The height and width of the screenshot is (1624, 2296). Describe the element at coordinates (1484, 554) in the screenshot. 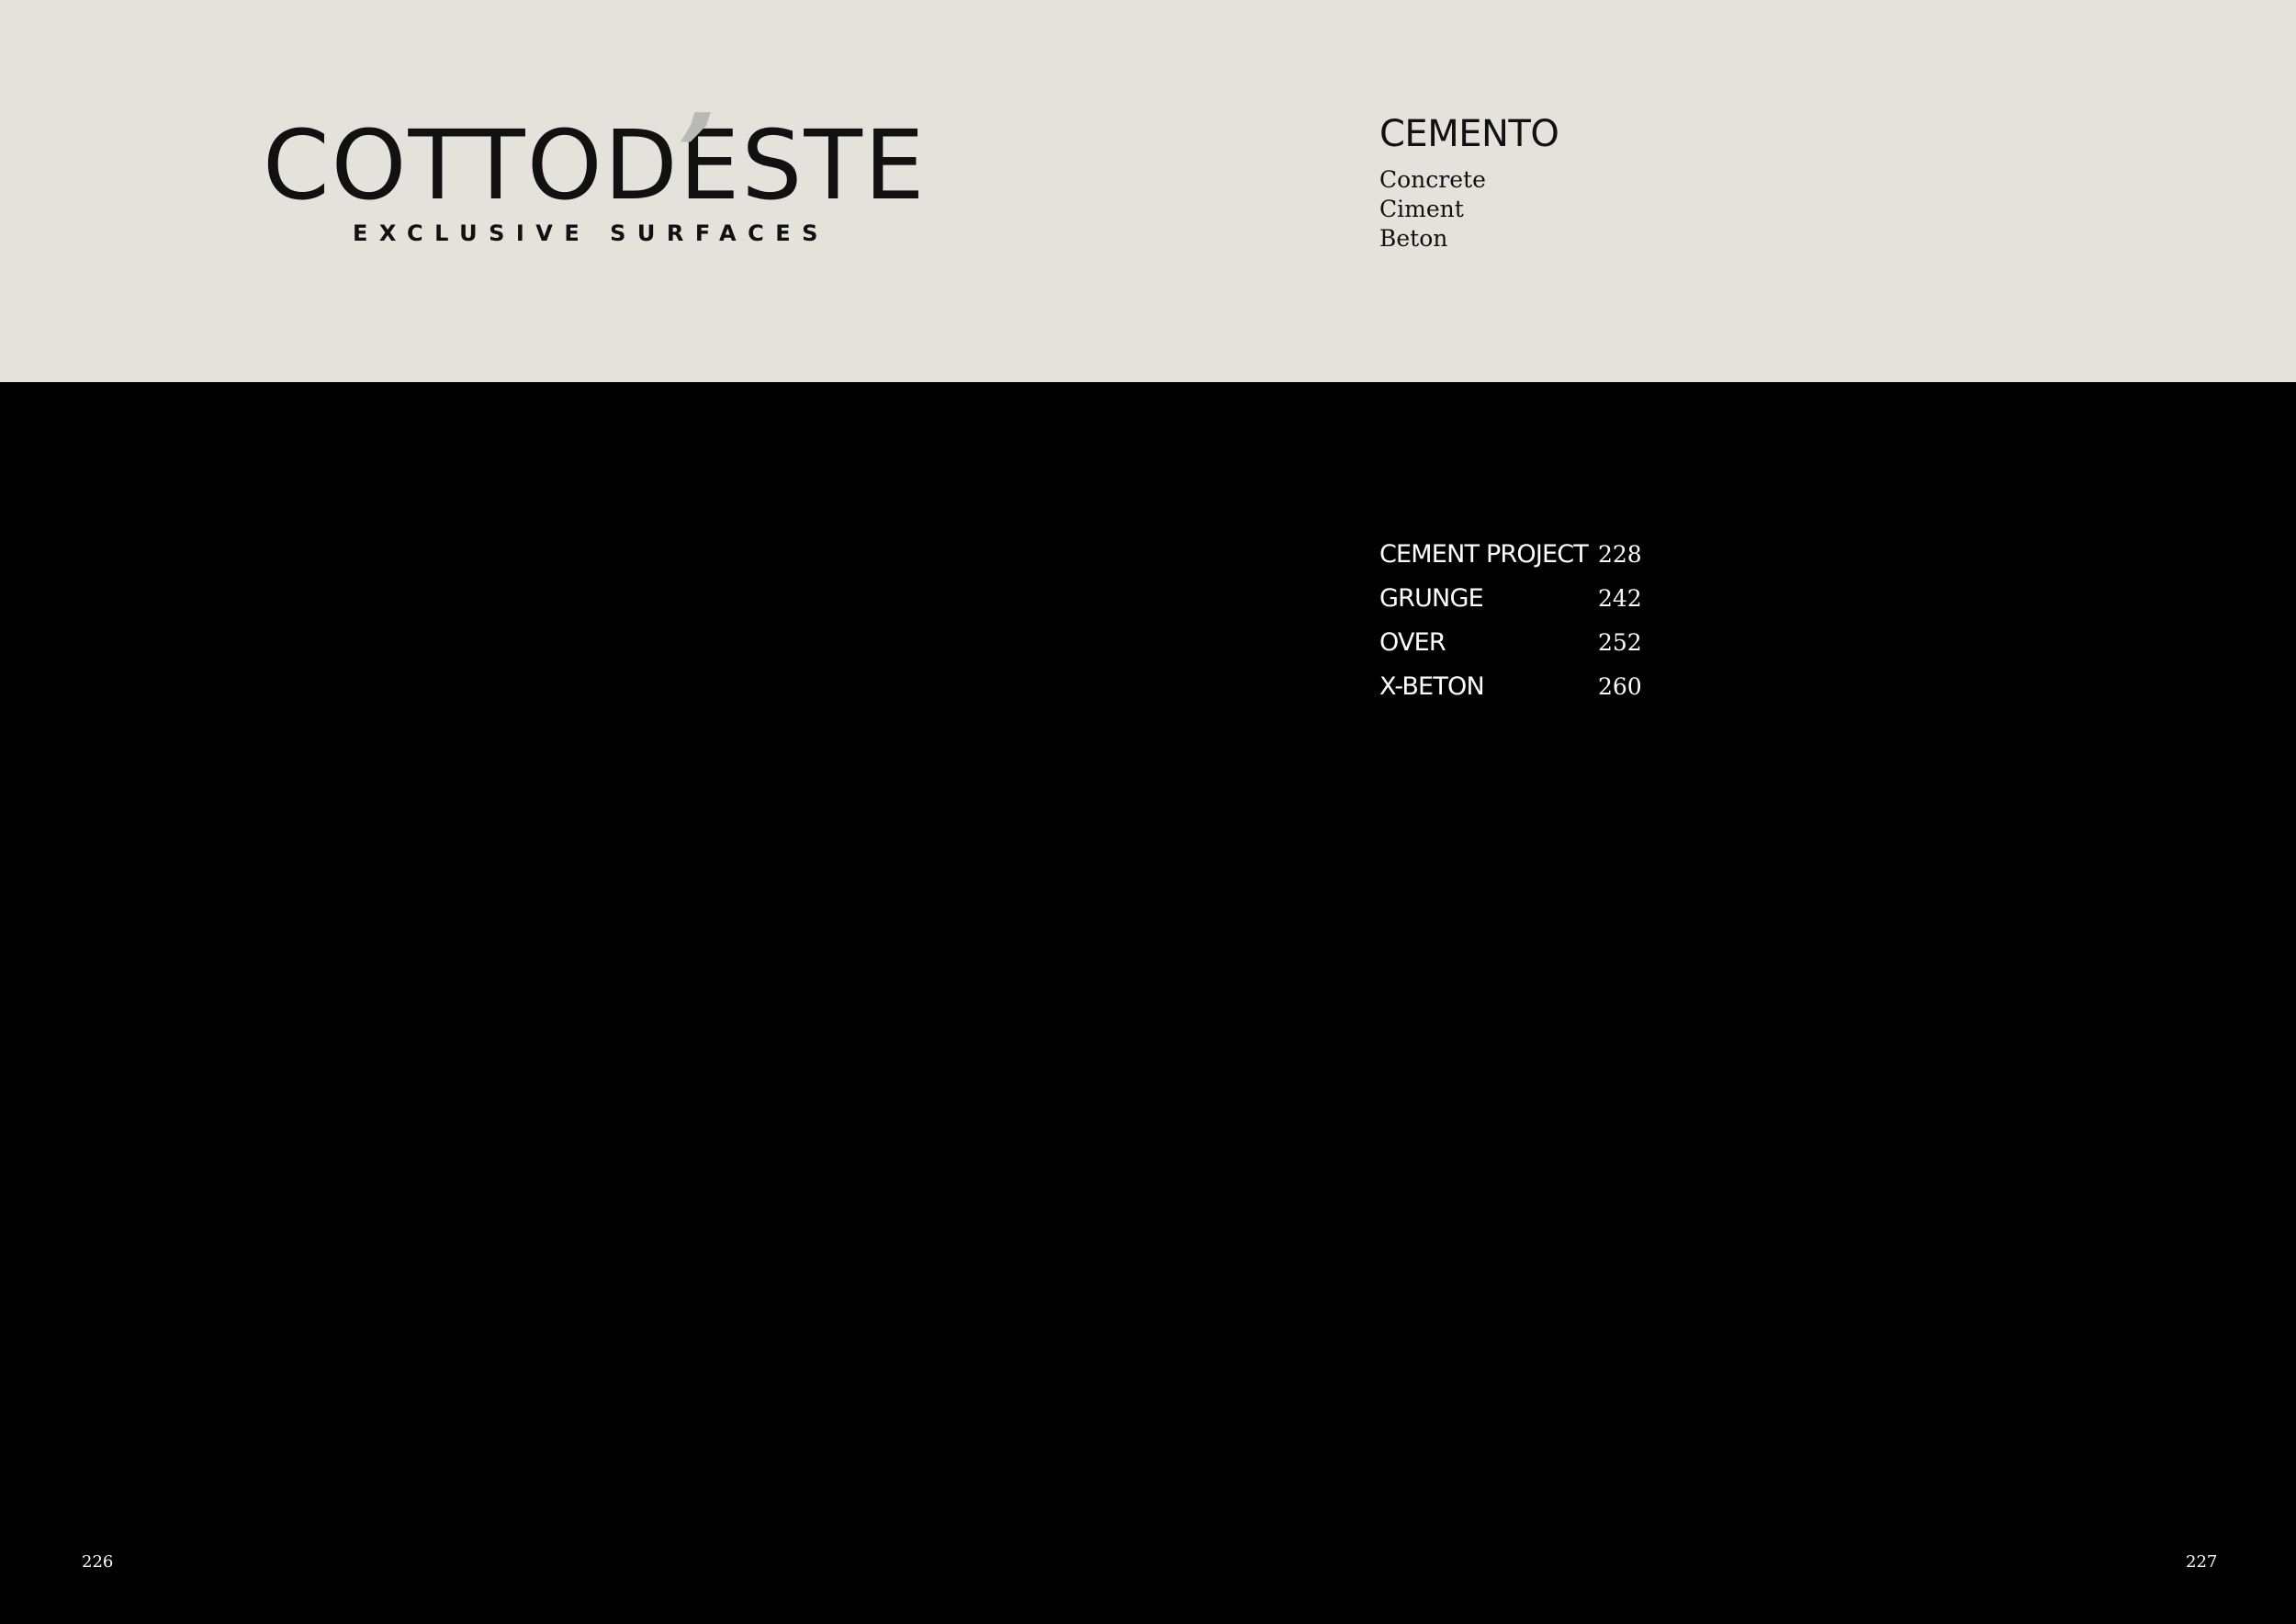

I see `index-collection-name: CEMENT PROJECT` at that location.